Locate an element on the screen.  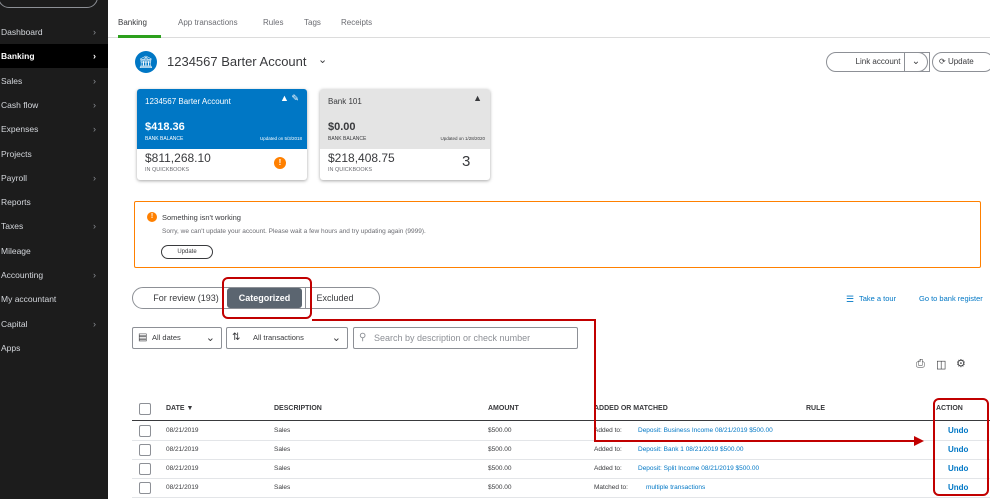
tab-receipts: Receipts is located at coordinates (356, 22).